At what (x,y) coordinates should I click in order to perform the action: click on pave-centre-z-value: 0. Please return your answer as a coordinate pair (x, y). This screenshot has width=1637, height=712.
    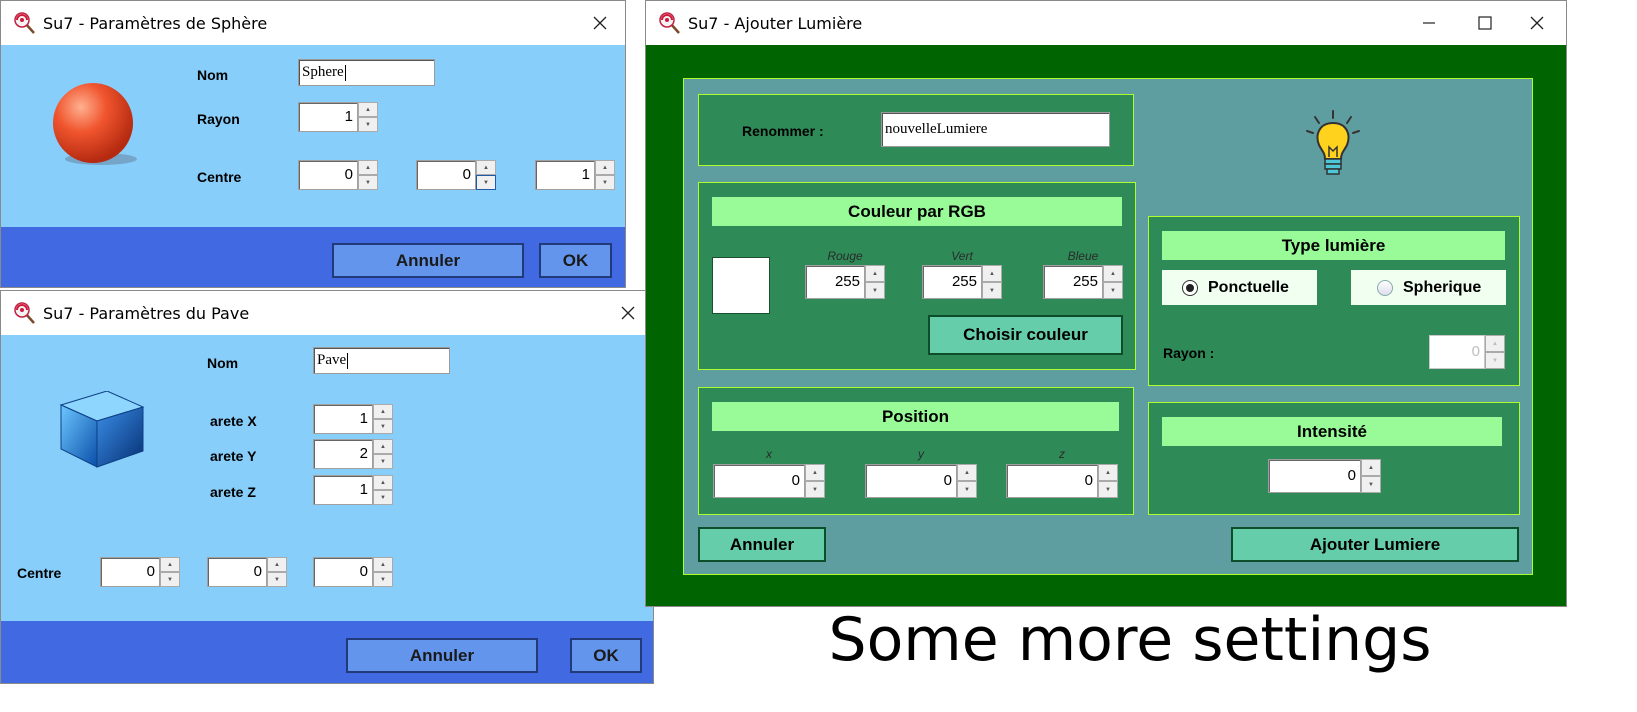
    Looking at the image, I should click on (343, 572).